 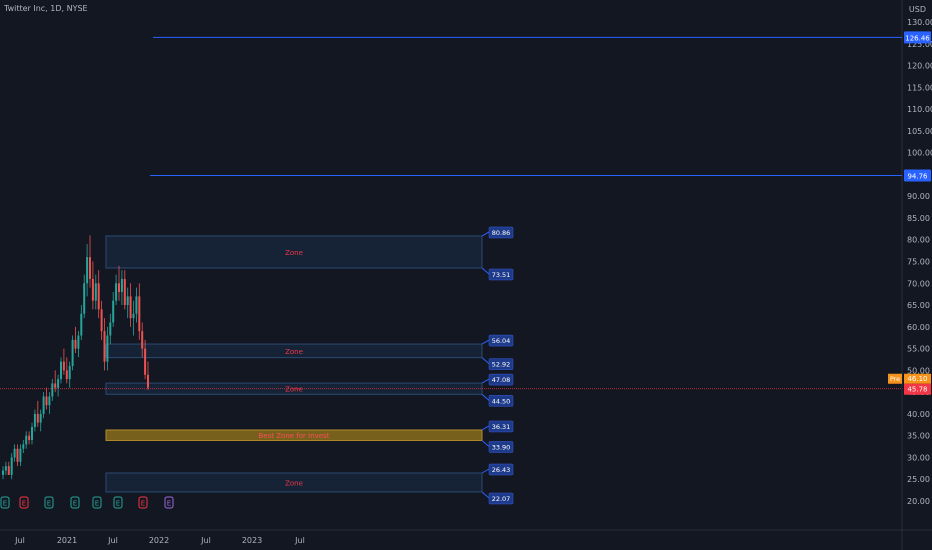 What do you see at coordinates (918, 218) in the screenshot?
I see `y-tick-label: 85.00` at bounding box center [918, 218].